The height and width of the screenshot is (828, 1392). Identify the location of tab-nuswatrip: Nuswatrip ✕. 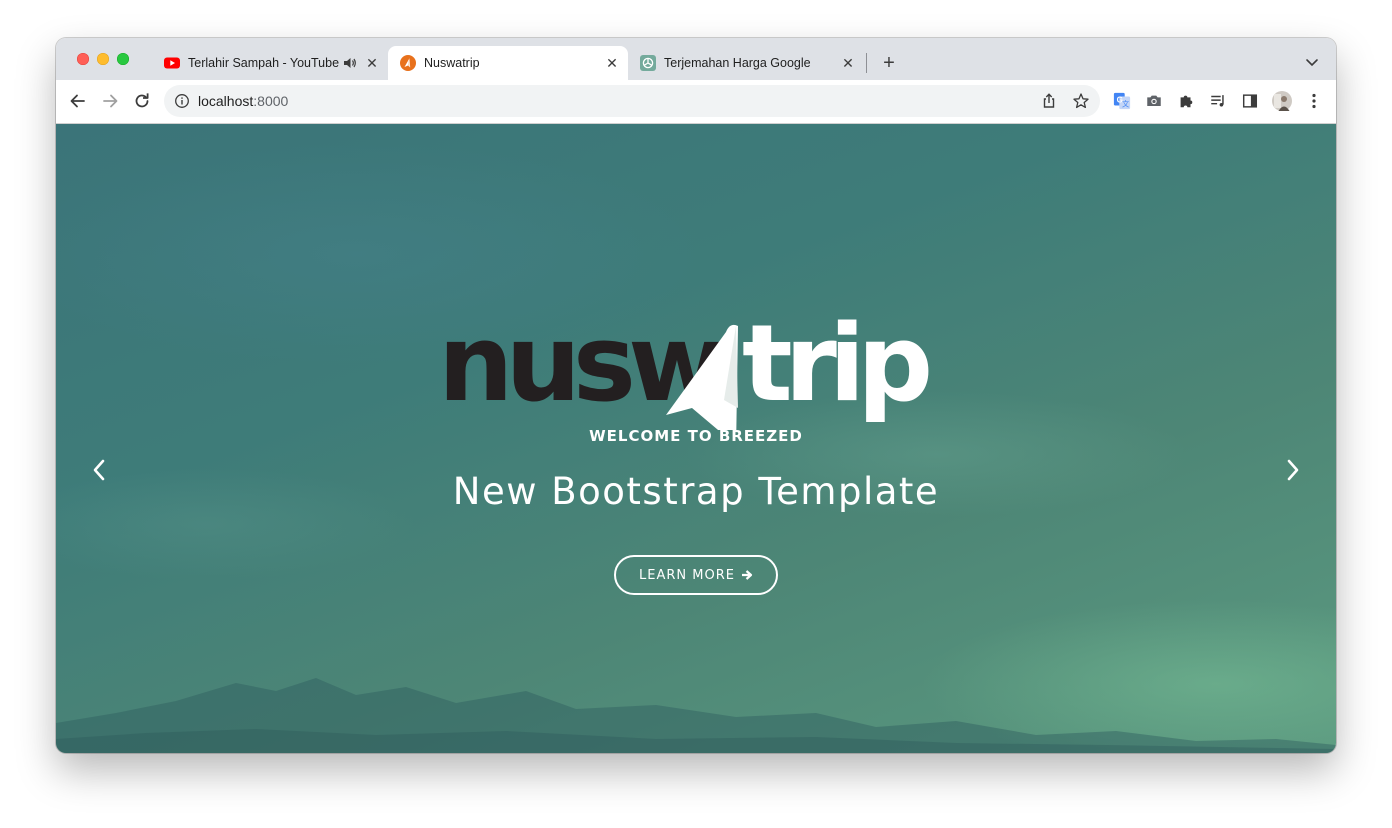
(508, 63).